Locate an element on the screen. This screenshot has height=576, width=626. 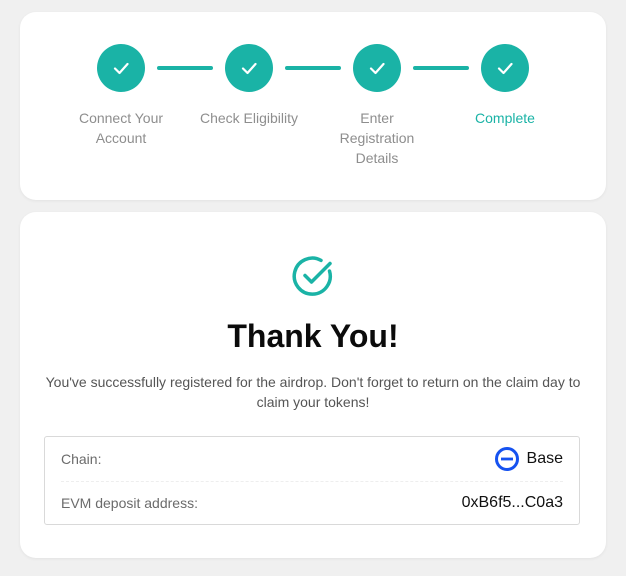
address-label: EVM deposit address: is located at coordinates (129, 503).